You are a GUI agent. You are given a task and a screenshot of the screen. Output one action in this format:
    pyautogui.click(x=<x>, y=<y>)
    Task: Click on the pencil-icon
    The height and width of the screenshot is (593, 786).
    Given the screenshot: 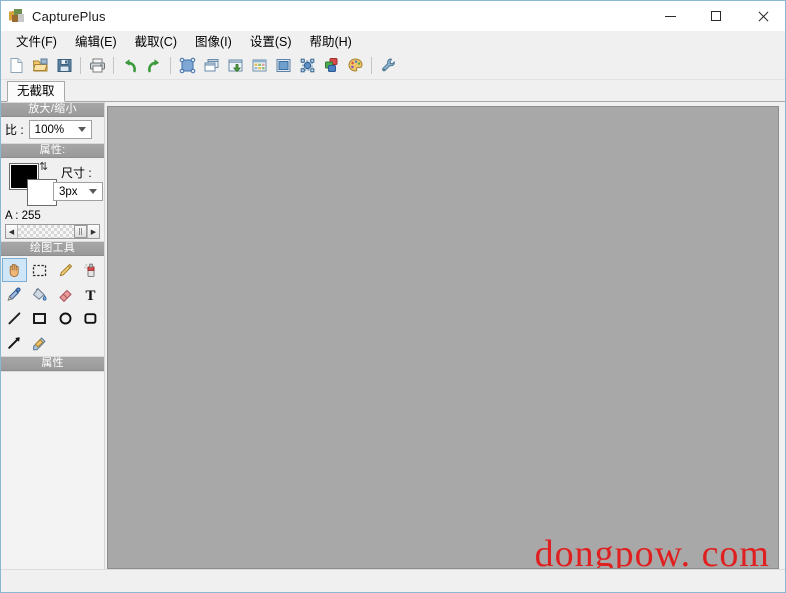 What is the action you would take?
    pyautogui.click(x=65, y=269)
    